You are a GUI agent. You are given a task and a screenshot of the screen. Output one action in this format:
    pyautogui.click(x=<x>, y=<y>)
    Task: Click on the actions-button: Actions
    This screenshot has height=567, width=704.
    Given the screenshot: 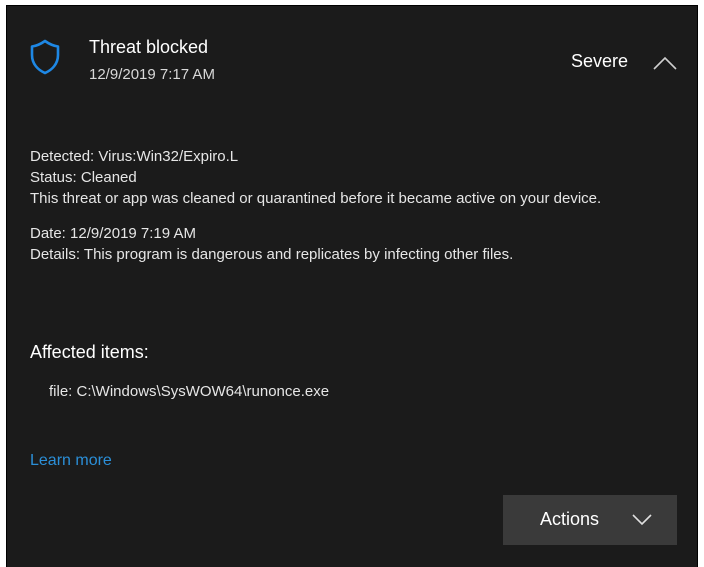 What is the action you would take?
    pyautogui.click(x=590, y=520)
    